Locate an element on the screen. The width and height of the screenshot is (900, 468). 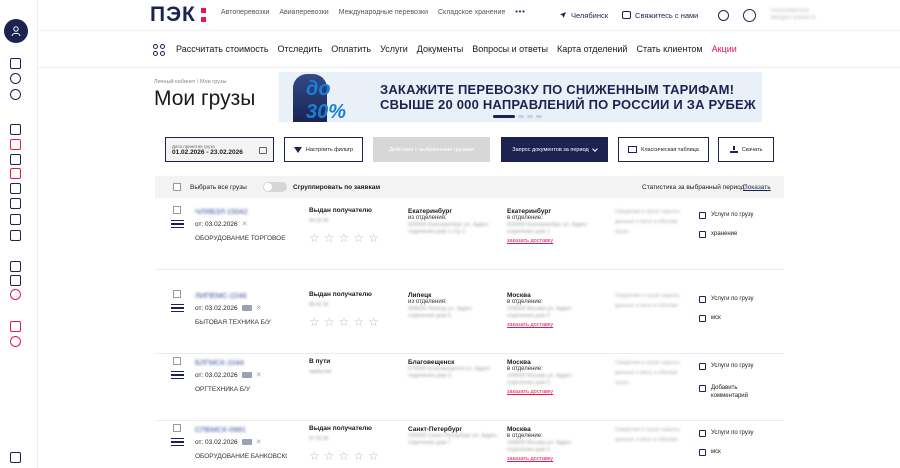
classic-table-button: Классическая таблица is located at coordinates (663, 149).